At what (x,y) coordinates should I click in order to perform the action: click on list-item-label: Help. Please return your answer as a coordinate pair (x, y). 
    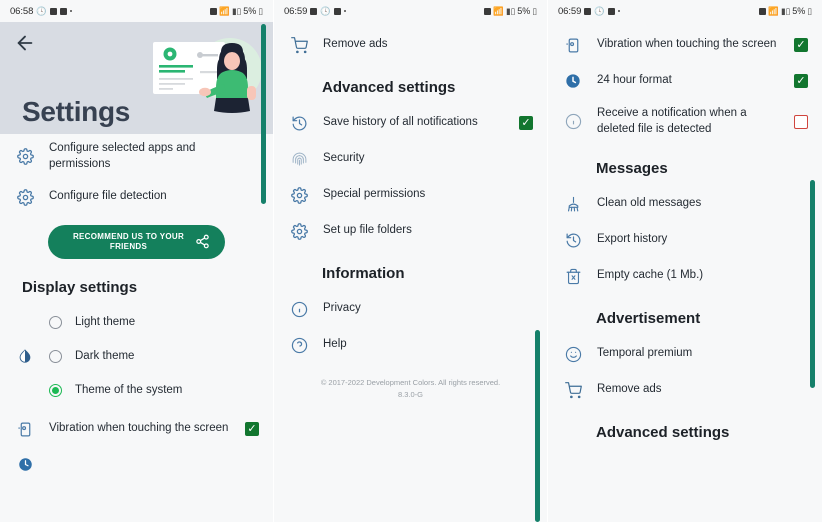
    Looking at the image, I should click on (335, 344).